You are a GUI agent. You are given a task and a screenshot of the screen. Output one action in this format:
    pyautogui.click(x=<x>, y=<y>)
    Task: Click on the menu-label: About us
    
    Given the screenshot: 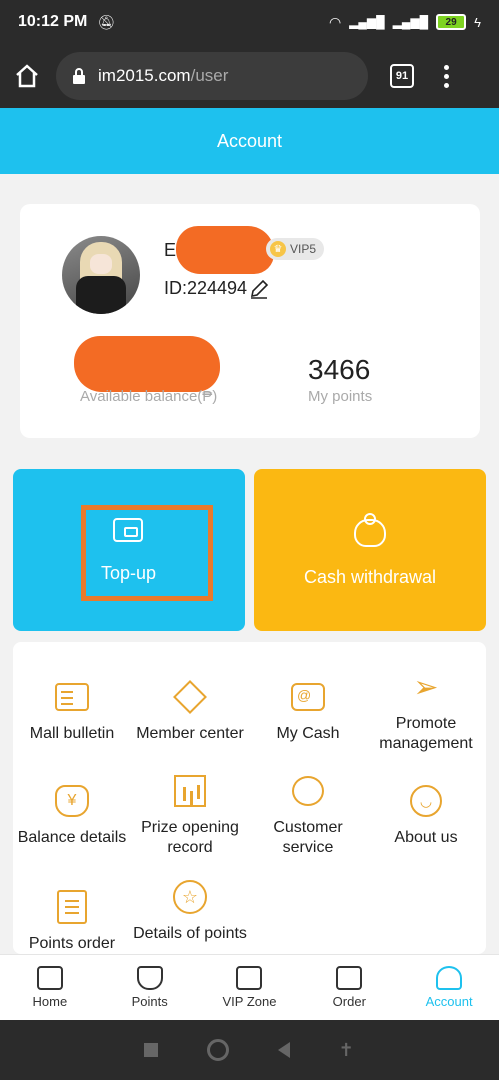 What is the action you would take?
    pyautogui.click(x=426, y=837)
    